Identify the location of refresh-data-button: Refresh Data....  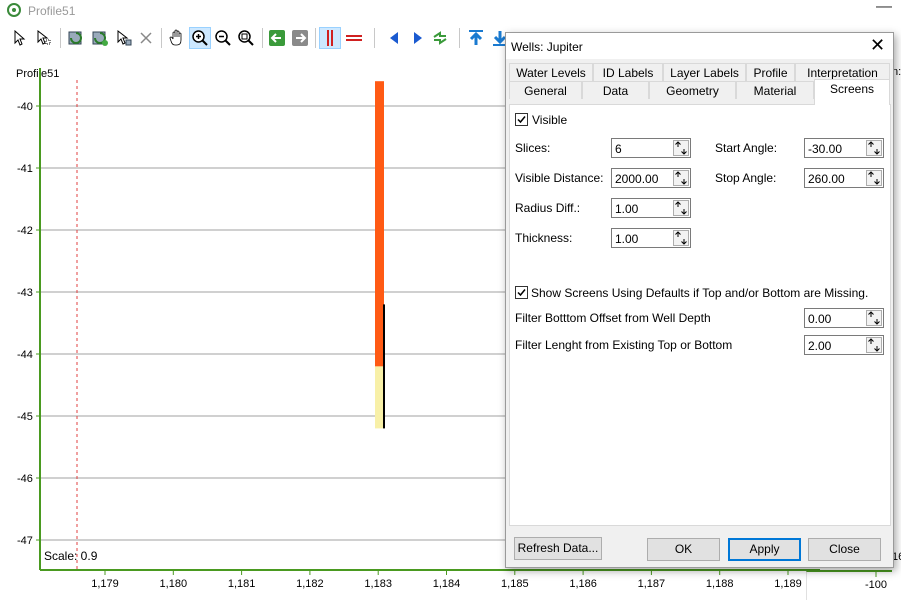
(558, 548).